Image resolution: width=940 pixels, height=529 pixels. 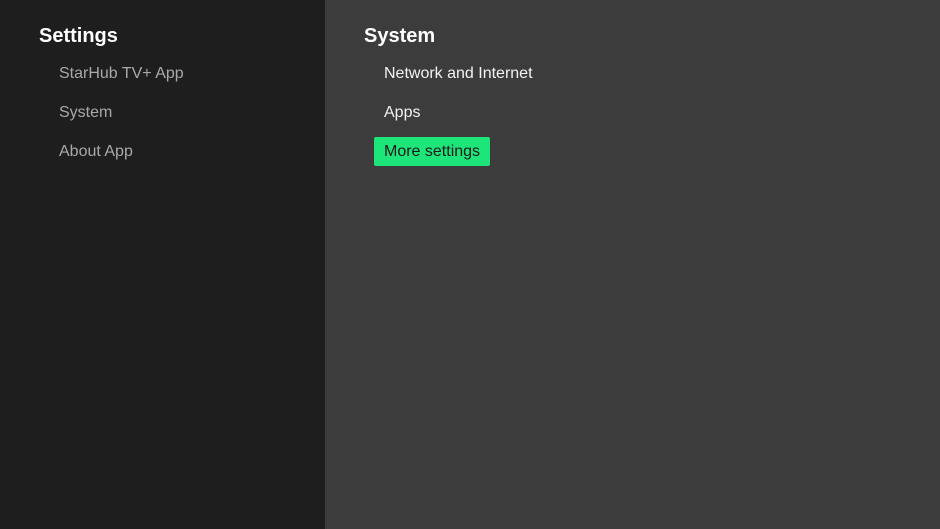 What do you see at coordinates (400, 36) in the screenshot?
I see `panel-title: System` at bounding box center [400, 36].